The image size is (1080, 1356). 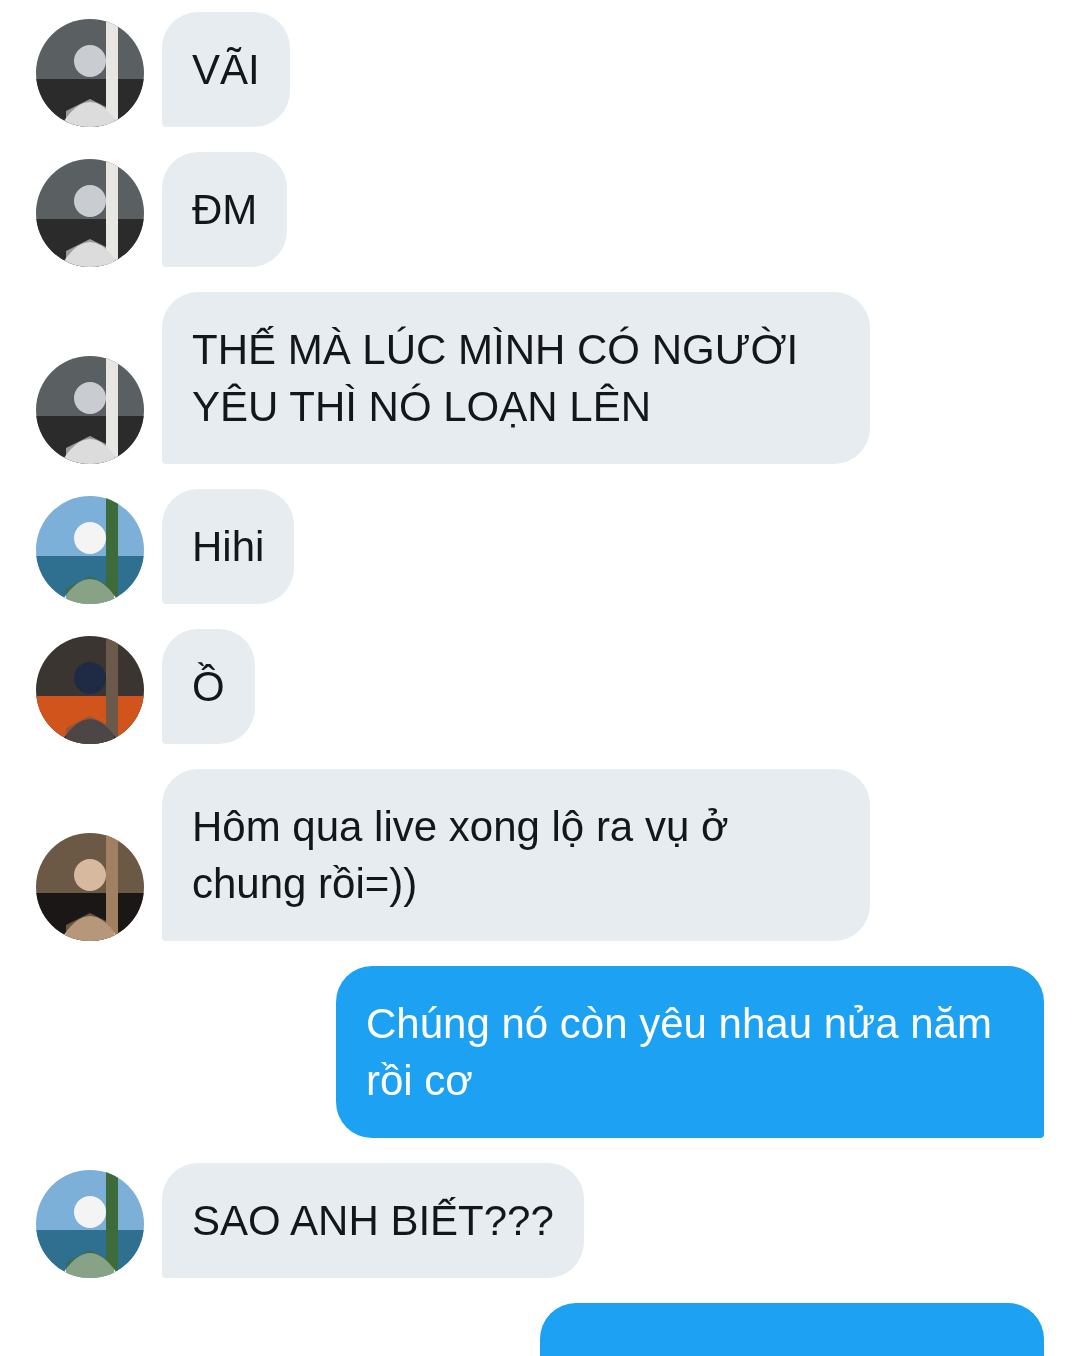 What do you see at coordinates (228, 546) in the screenshot?
I see `message-bubble: Hihi` at bounding box center [228, 546].